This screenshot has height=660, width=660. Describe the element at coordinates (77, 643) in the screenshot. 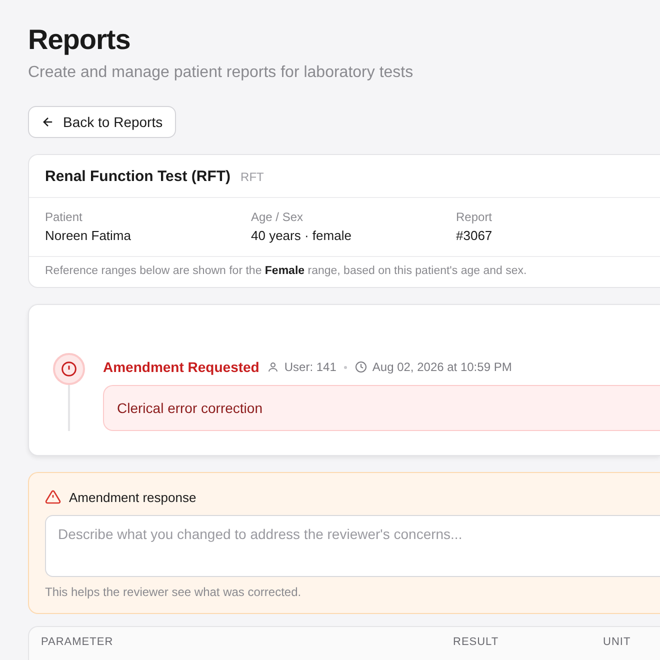

I see `column-header: PARAMETER` at that location.